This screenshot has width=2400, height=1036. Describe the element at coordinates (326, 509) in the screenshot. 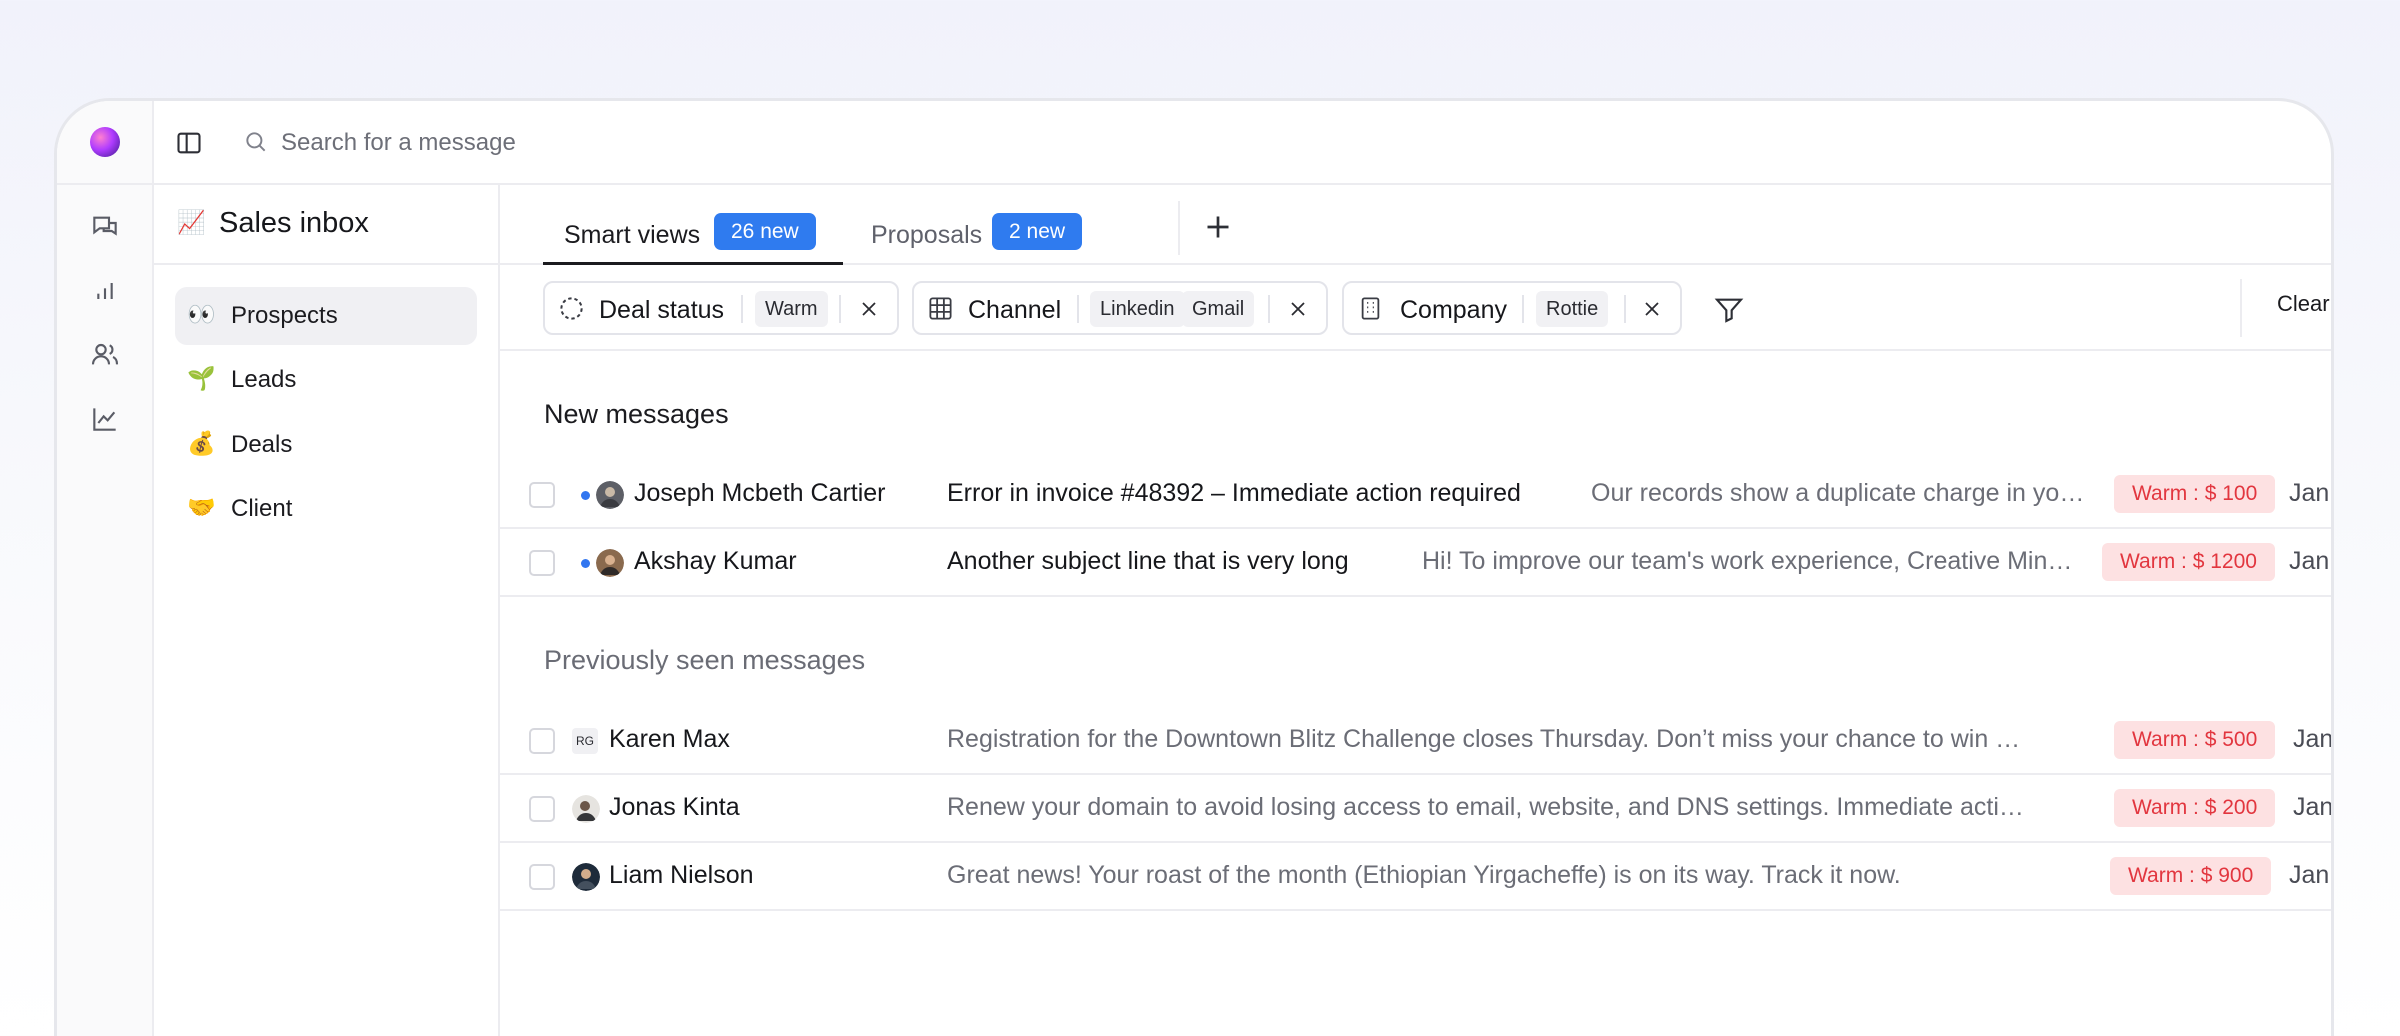

I see `sidebar-item-client: 🤝 Client` at that location.